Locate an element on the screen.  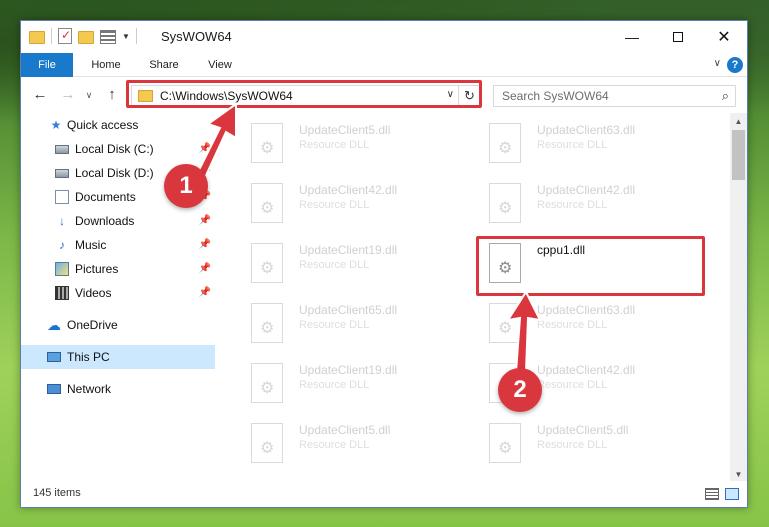
sidebar-item-label: Quick access is located at coordinates (103, 125).